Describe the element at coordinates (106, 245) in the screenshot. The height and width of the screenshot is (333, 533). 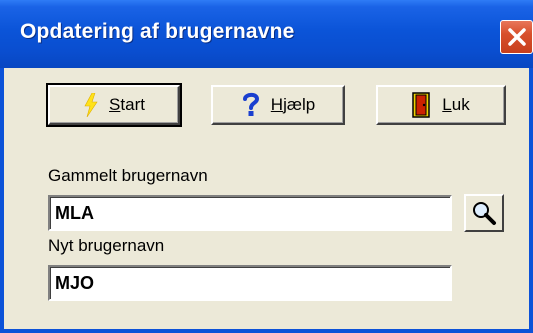
I see `new-username-label: Nyt brugernavn` at that location.